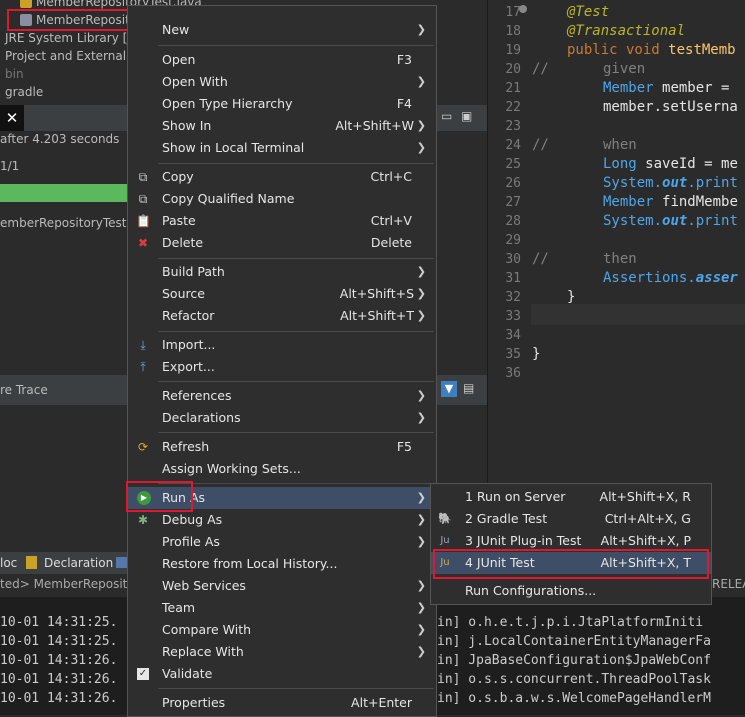 Image resolution: width=745 pixels, height=717 pixels. What do you see at coordinates (584, 259) in the screenshot?
I see `code-line: //then` at bounding box center [584, 259].